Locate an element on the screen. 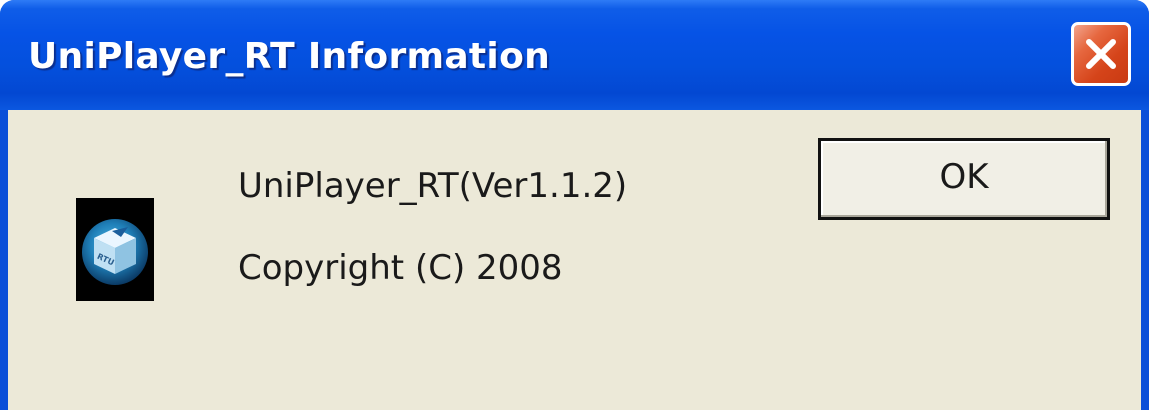 The height and width of the screenshot is (410, 1149). close-button is located at coordinates (1101, 54).